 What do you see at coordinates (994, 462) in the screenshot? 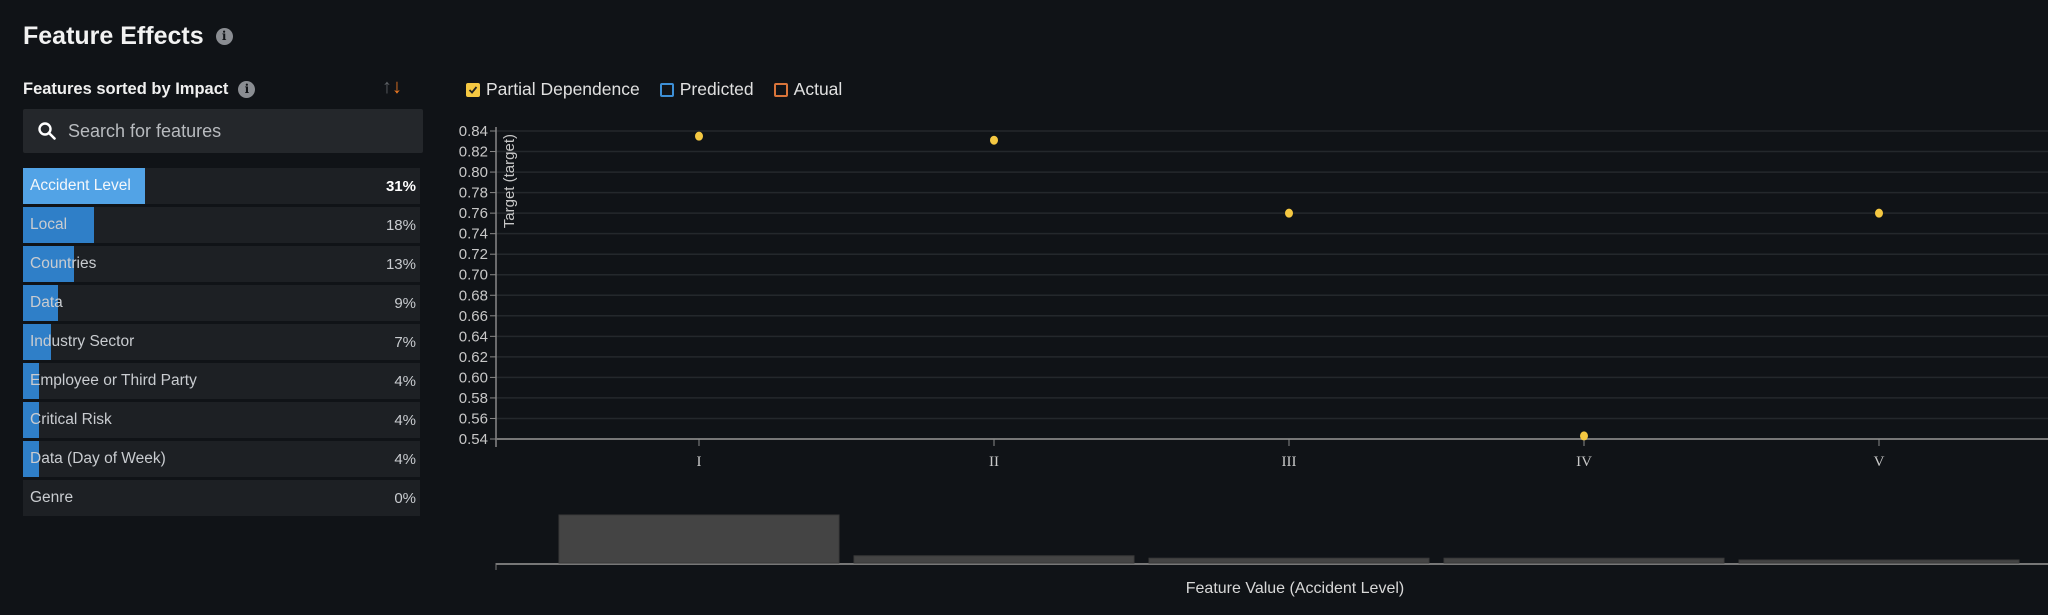
I see `x-tick-label: II` at bounding box center [994, 462].